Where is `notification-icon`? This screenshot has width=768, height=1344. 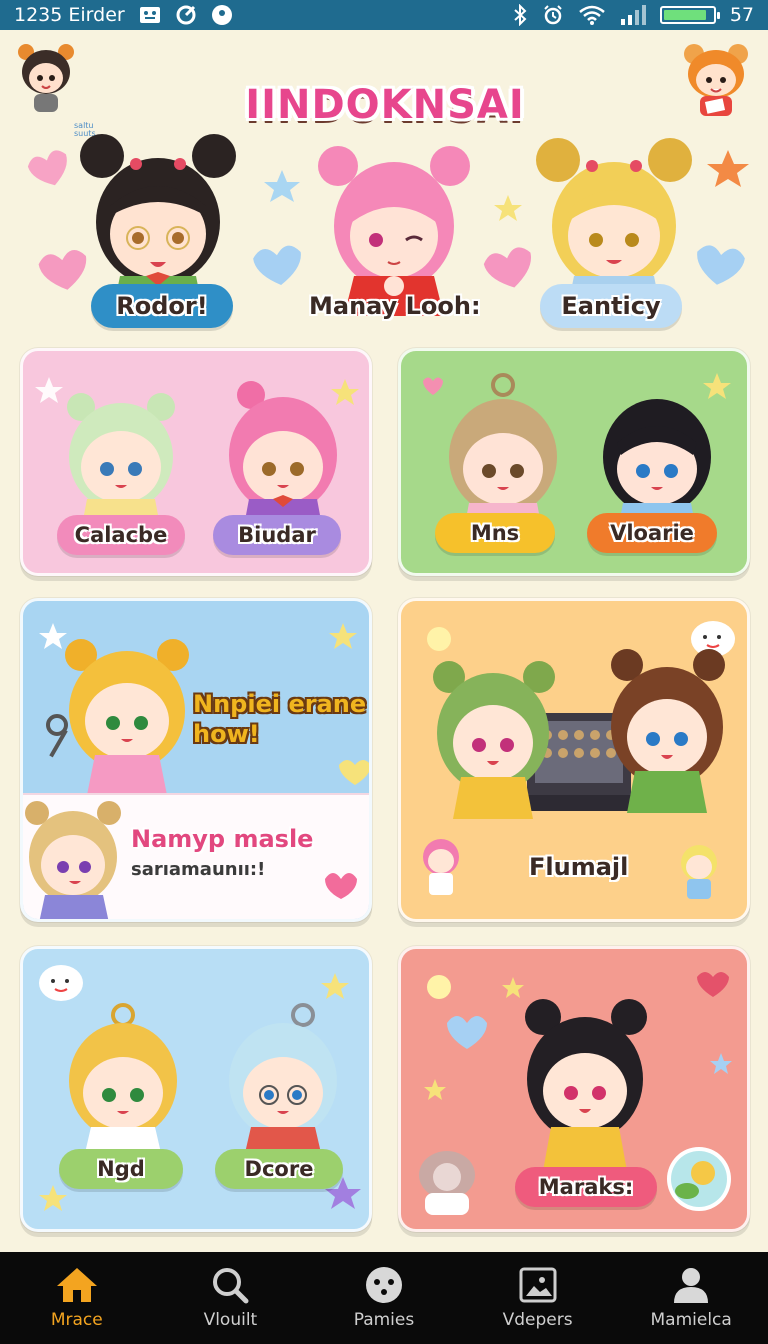 notification-icon is located at coordinates (149, 15).